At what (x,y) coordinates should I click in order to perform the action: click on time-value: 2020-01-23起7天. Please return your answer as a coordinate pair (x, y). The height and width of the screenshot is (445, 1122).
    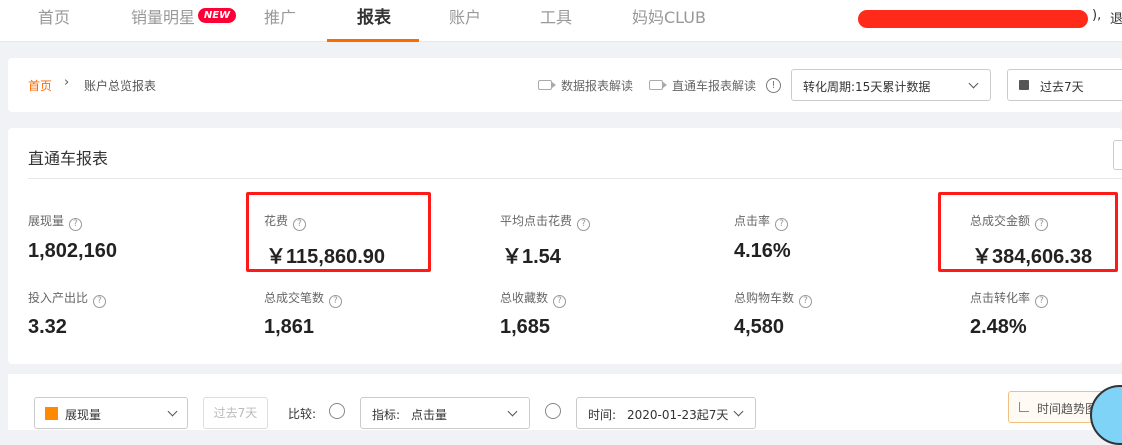
    Looking at the image, I should click on (678, 415).